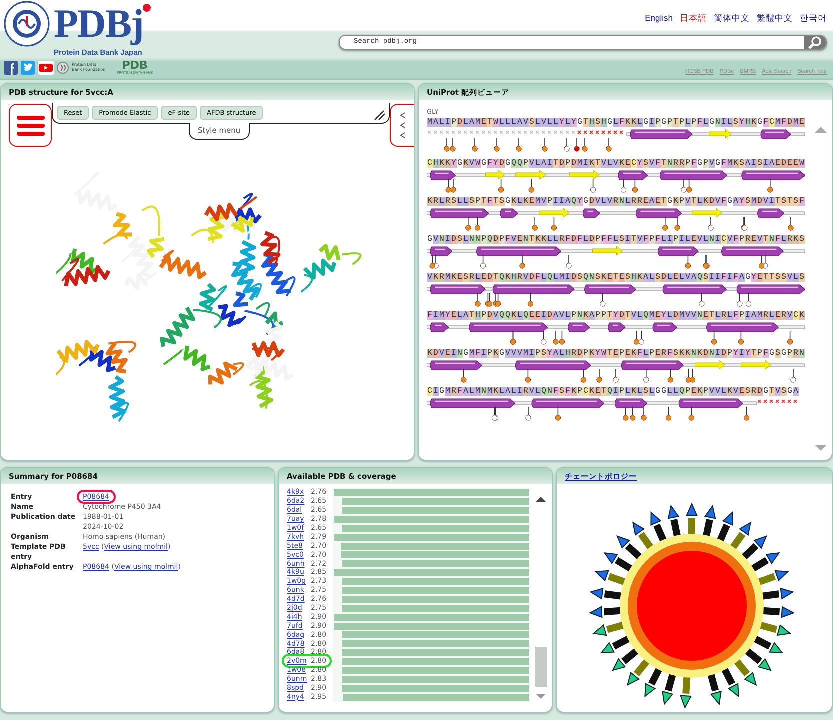 The width and height of the screenshot is (833, 720). Describe the element at coordinates (616, 277) in the screenshot. I see `sequence-text: VKRMKESRLEDTQKHRVDFLQLMIDSQNSKETESHKALSDLELVAQSIIFIFAGYETTSSVLS` at that location.